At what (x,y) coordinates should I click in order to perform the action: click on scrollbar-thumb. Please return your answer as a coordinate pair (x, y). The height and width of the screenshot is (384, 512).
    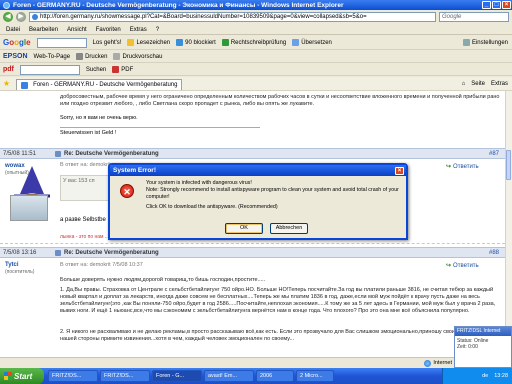
    Looking at the image, I should click on (508, 165).